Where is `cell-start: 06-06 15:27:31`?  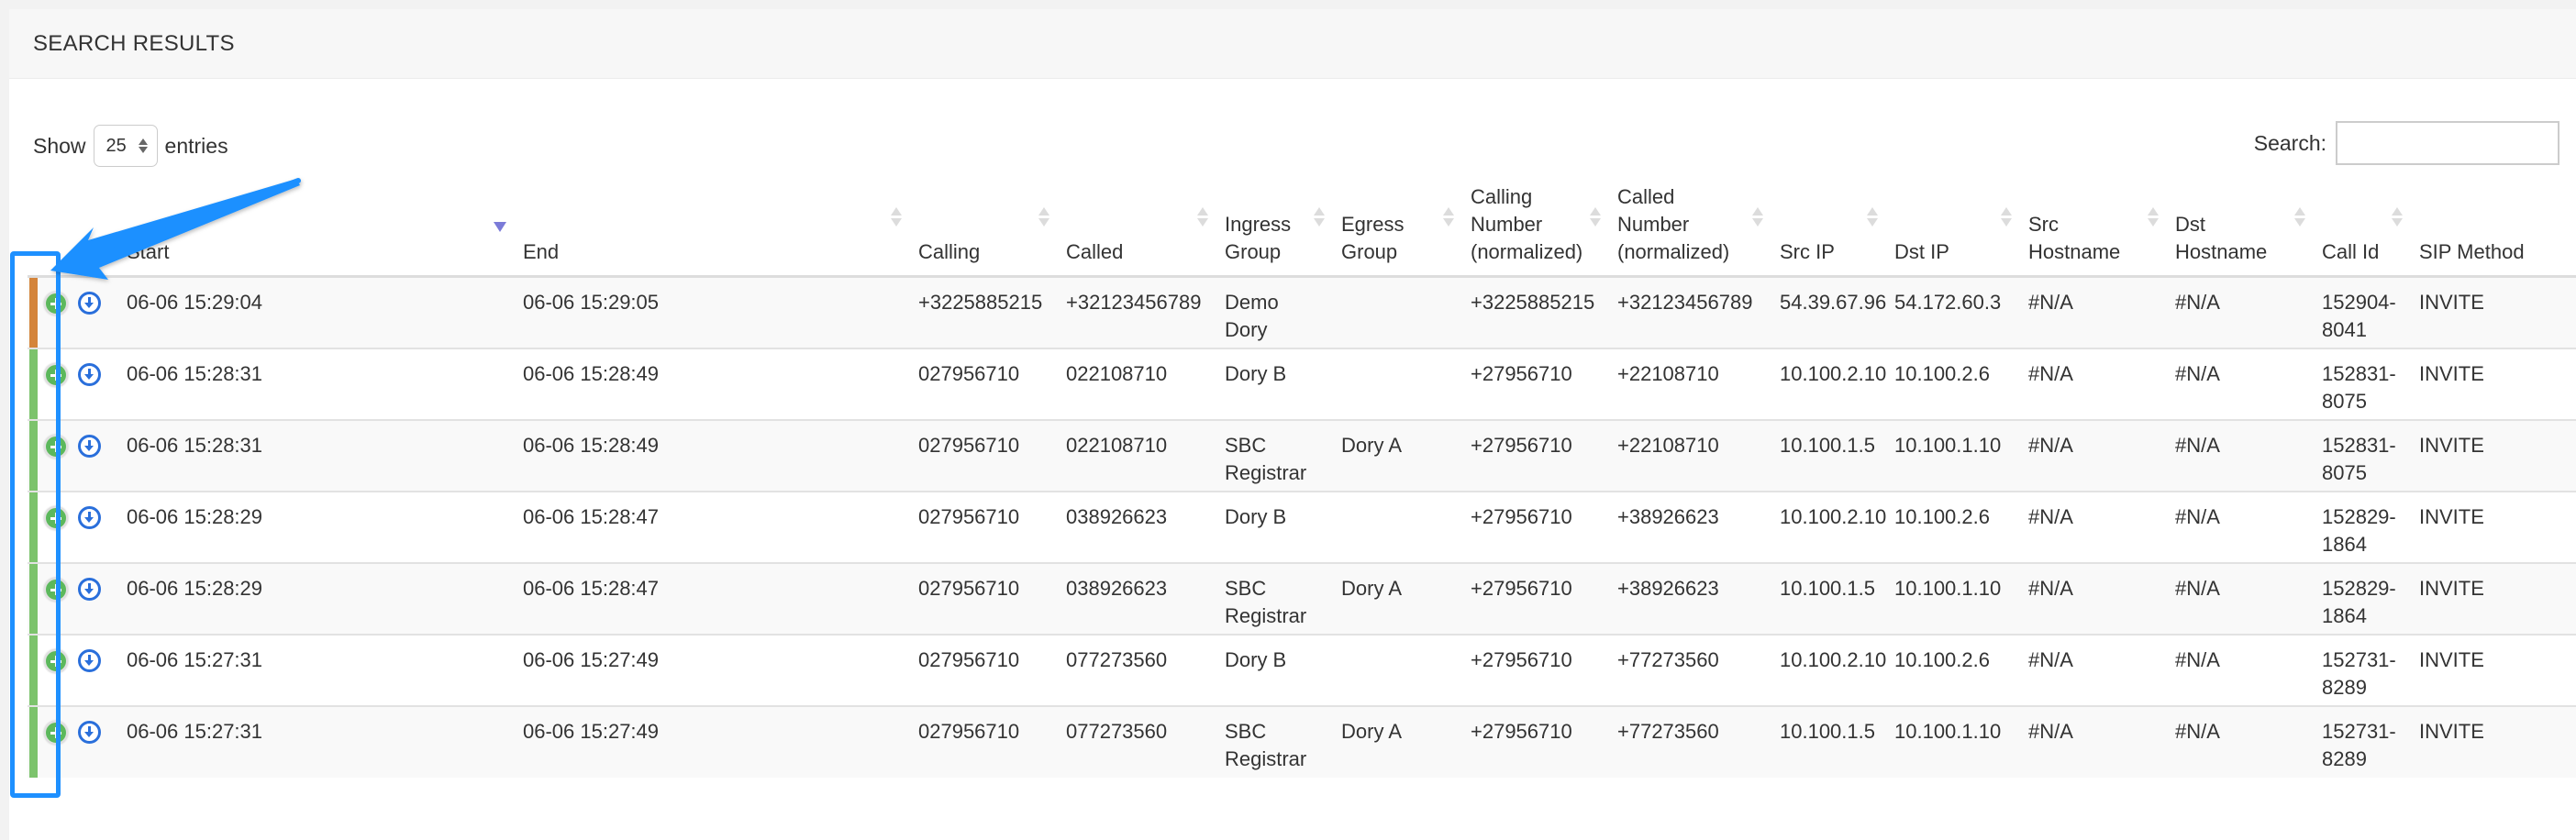
cell-start: 06-06 15:27:31 is located at coordinates (317, 741).